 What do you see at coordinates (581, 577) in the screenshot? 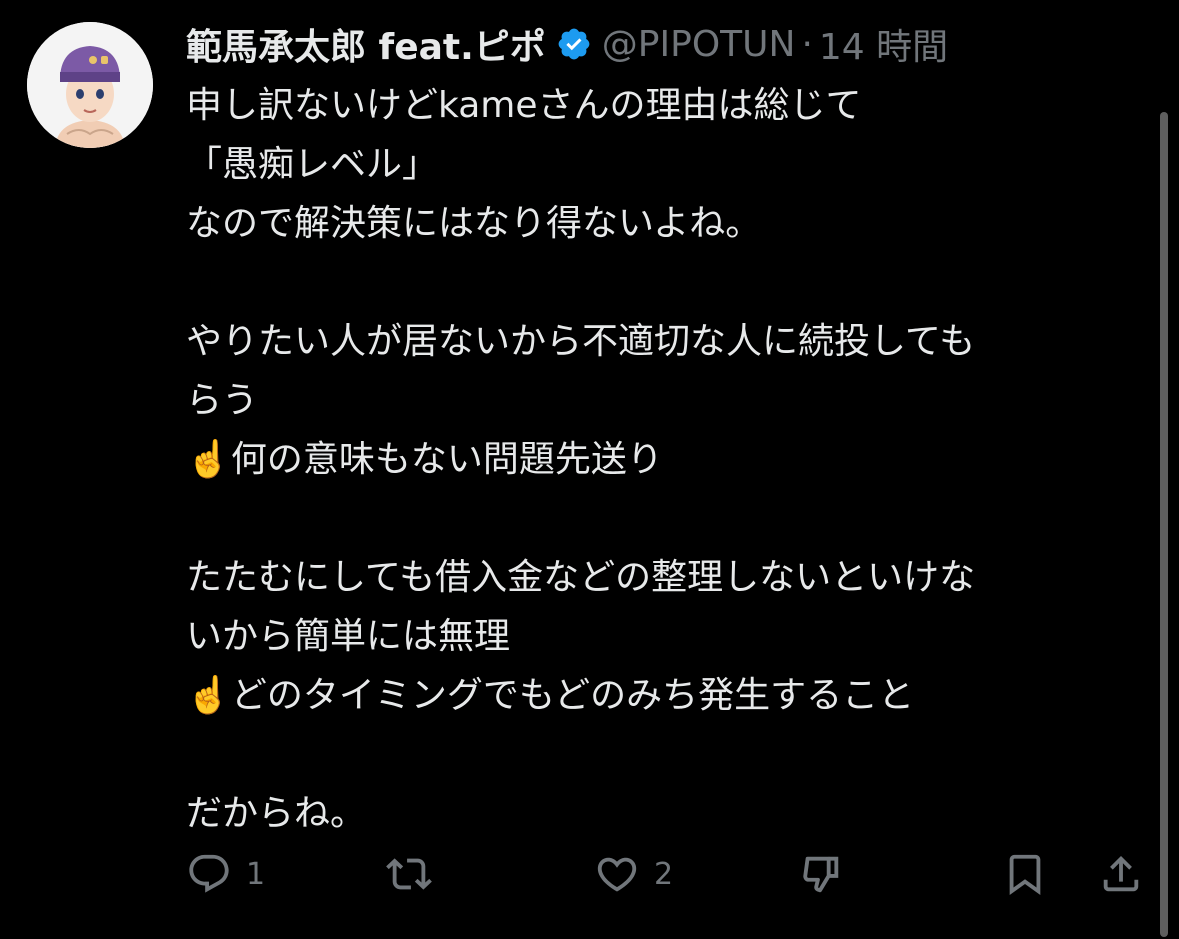
I see `tweet-line: たたむにしても借入金などの整理しないといけな` at bounding box center [581, 577].